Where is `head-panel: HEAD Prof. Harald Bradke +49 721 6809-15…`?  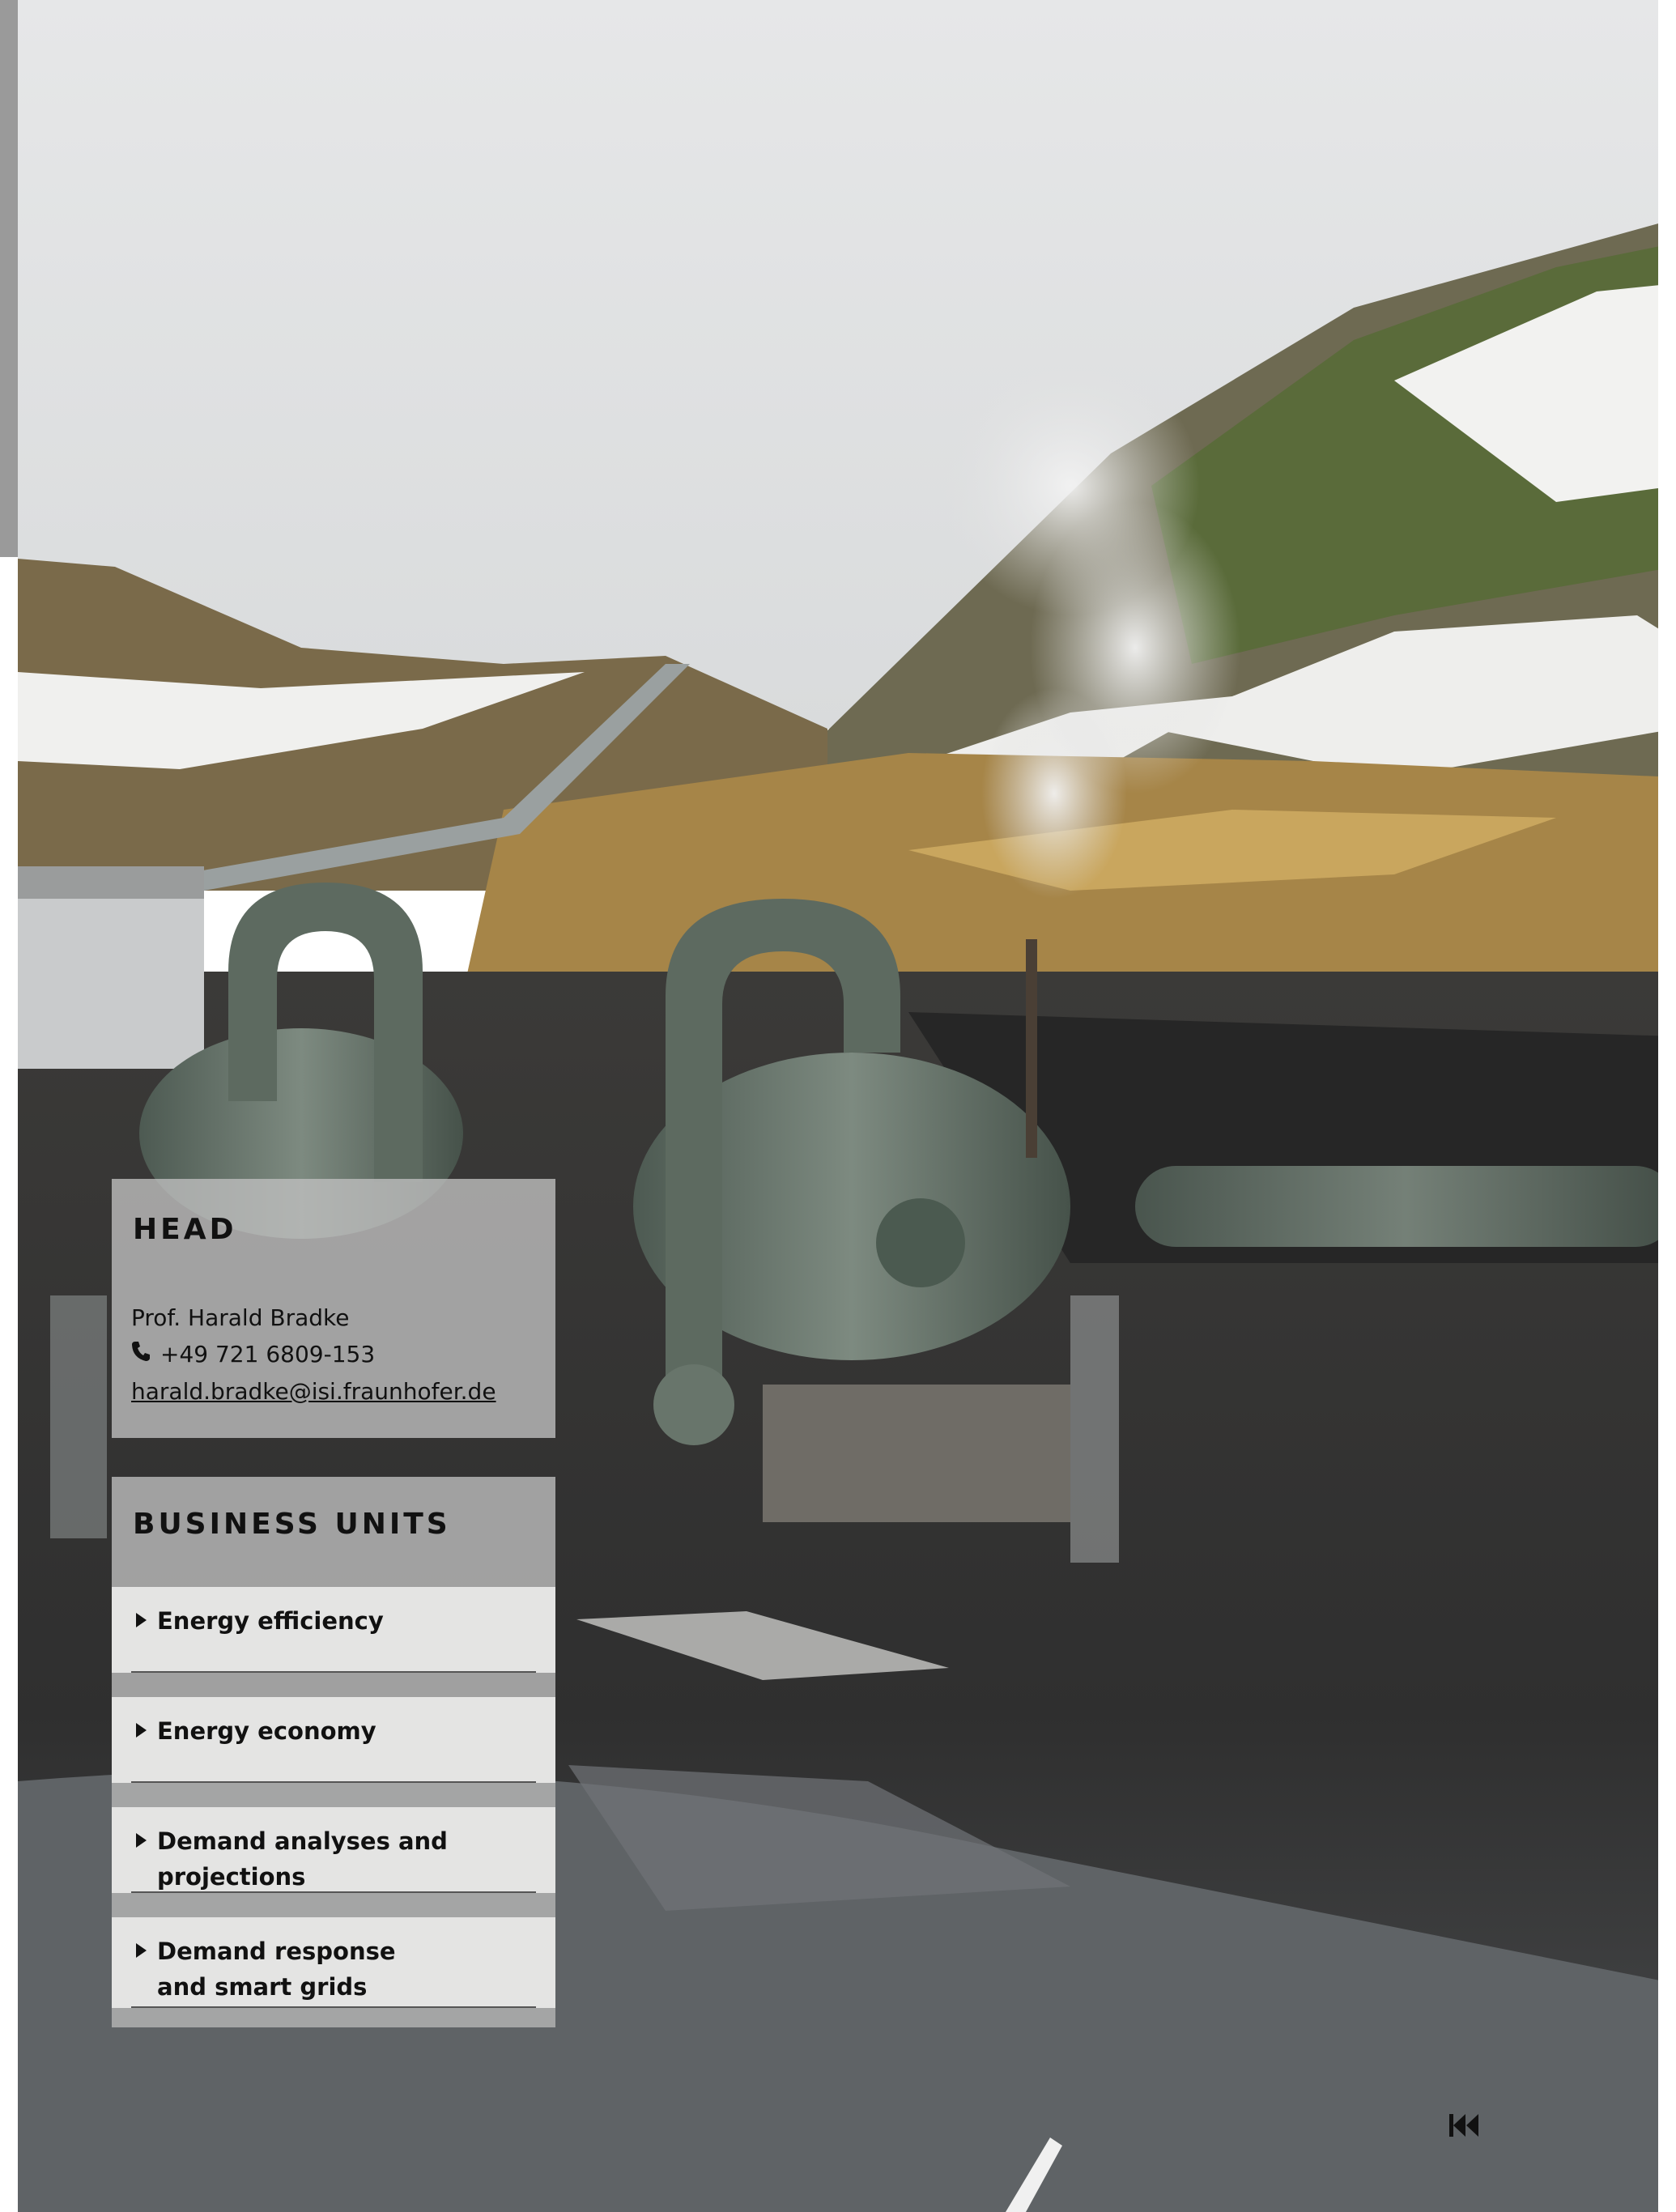
head-panel: HEAD Prof. Harald Bradke +49 721 6809-15… is located at coordinates (333, 1308).